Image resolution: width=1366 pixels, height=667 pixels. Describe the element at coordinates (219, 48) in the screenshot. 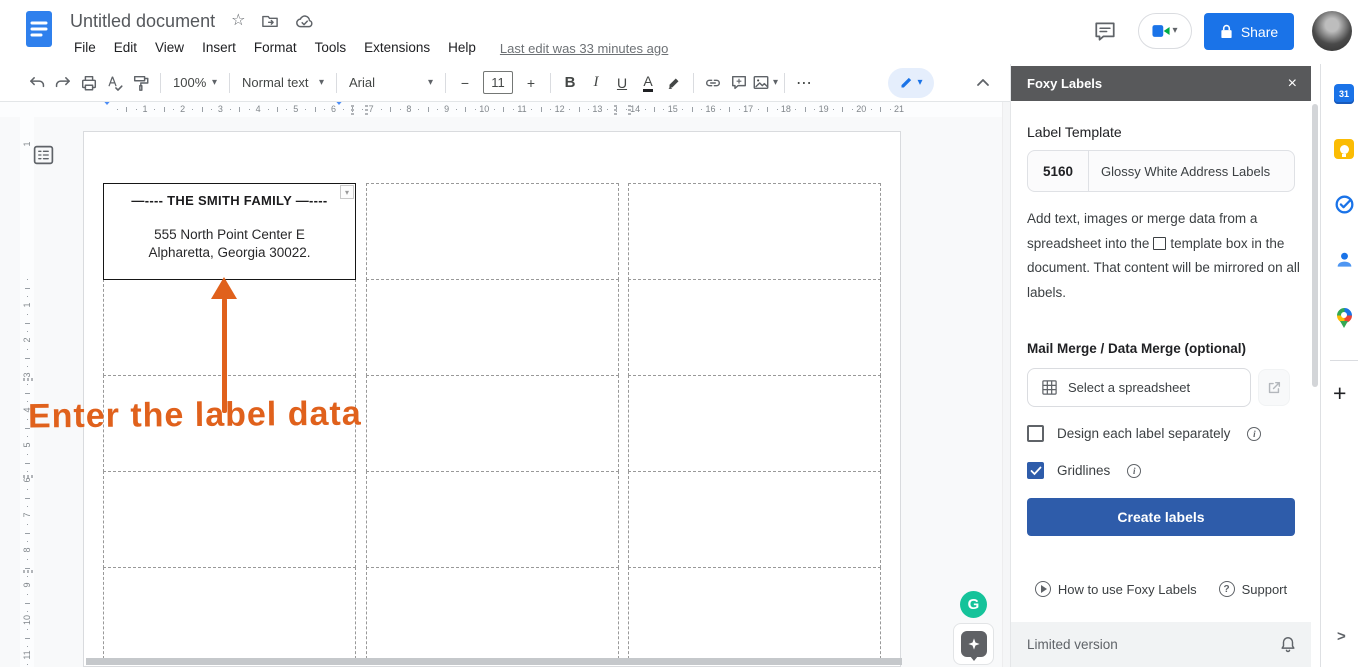

I see `menu-item-insert: Insert` at that location.